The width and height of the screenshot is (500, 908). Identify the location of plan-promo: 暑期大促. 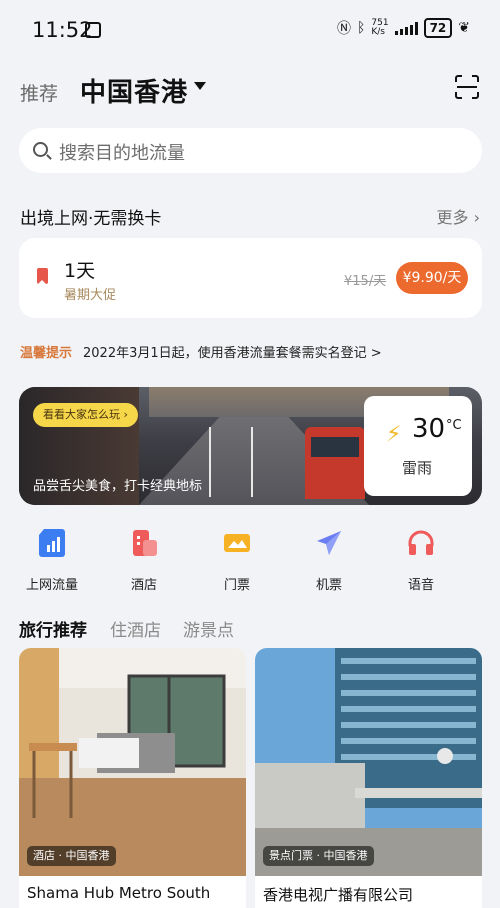
(90, 295).